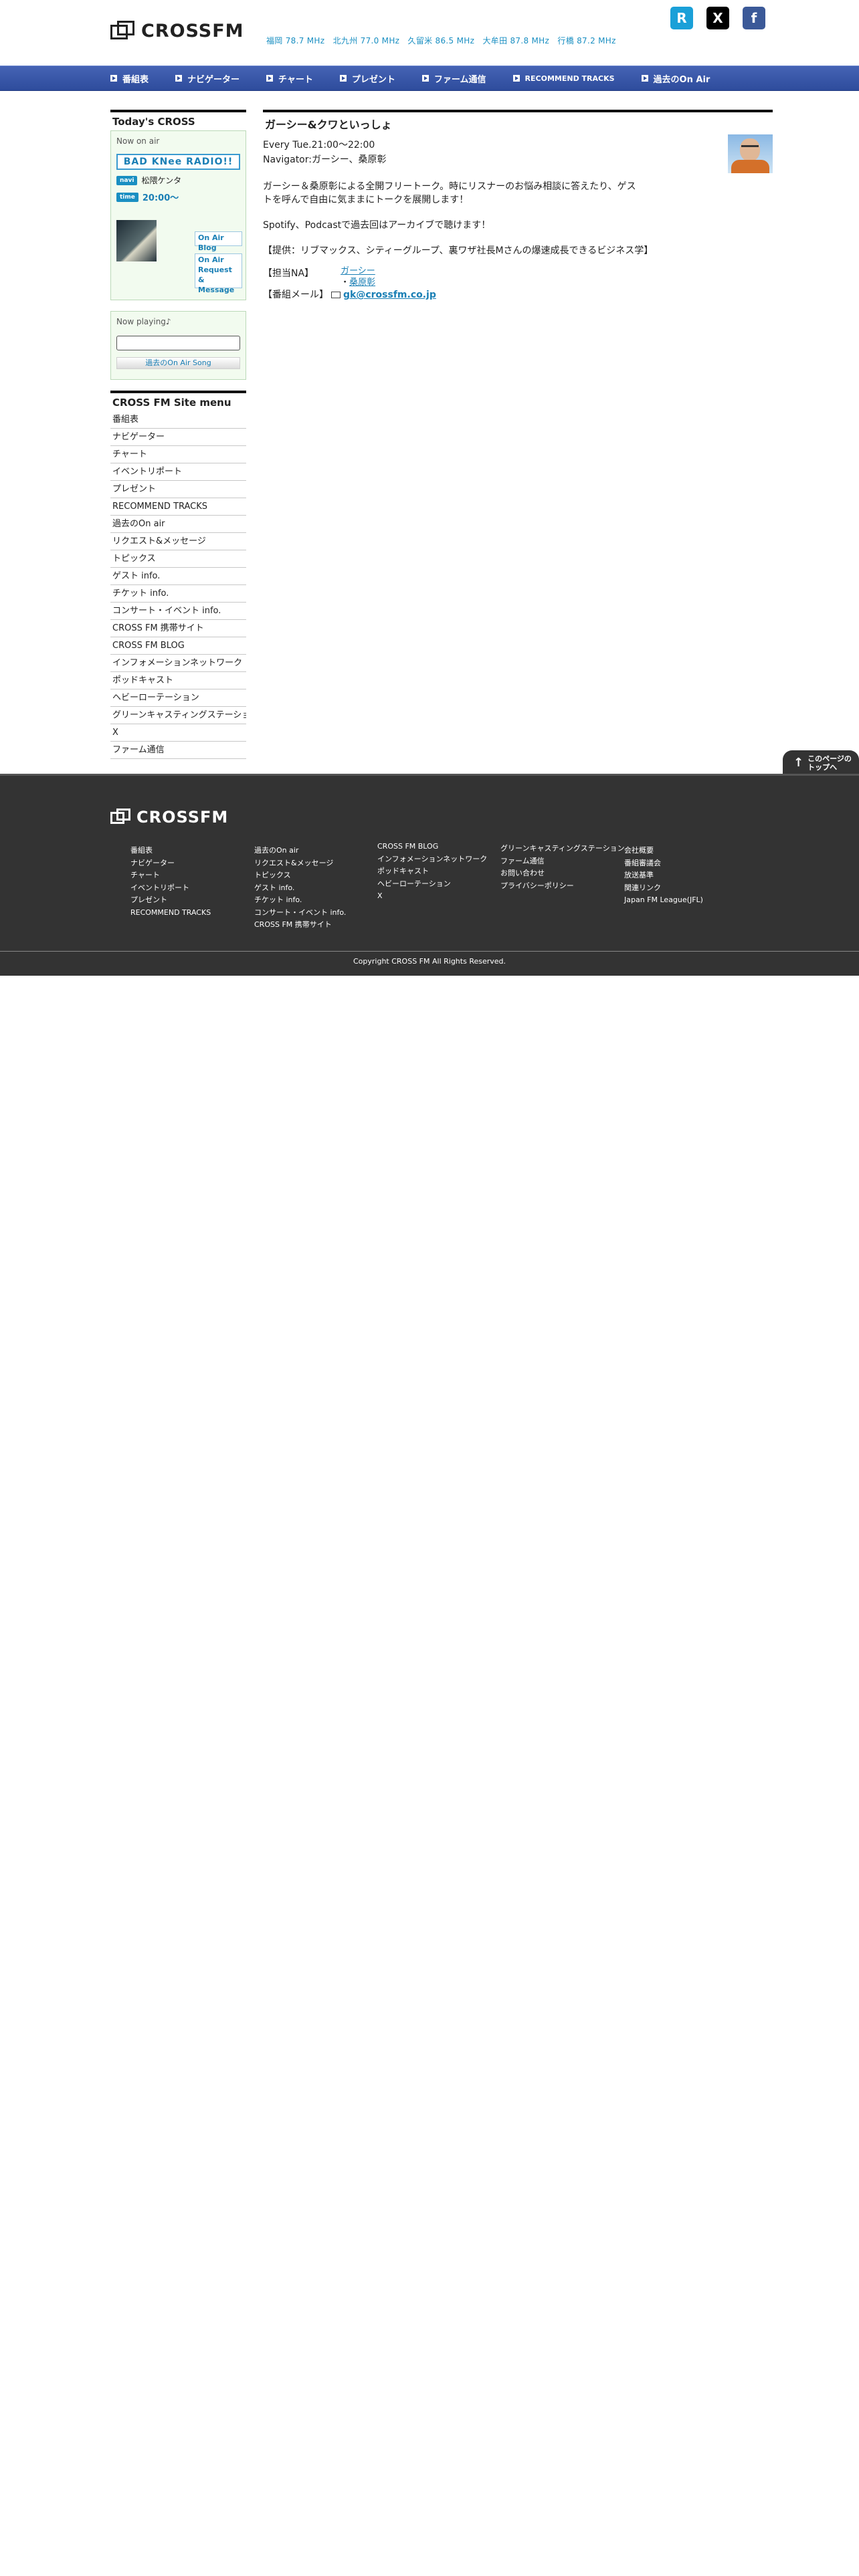 This screenshot has width=859, height=2576. Describe the element at coordinates (300, 914) in the screenshot. I see `footer-link: コンサート・イベント info.` at that location.